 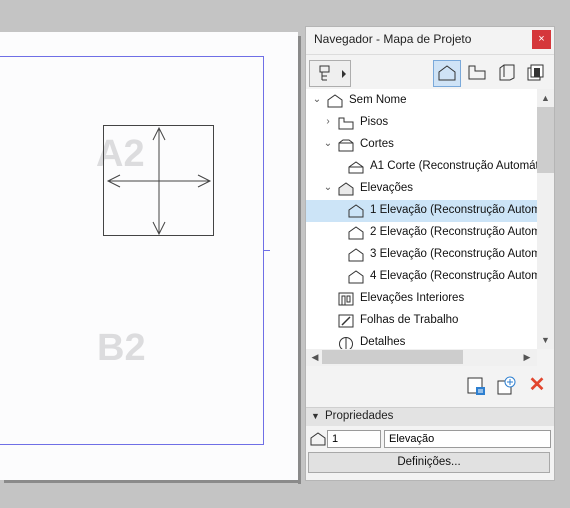 I want to click on clone-folder-icon, so click(x=476, y=386).